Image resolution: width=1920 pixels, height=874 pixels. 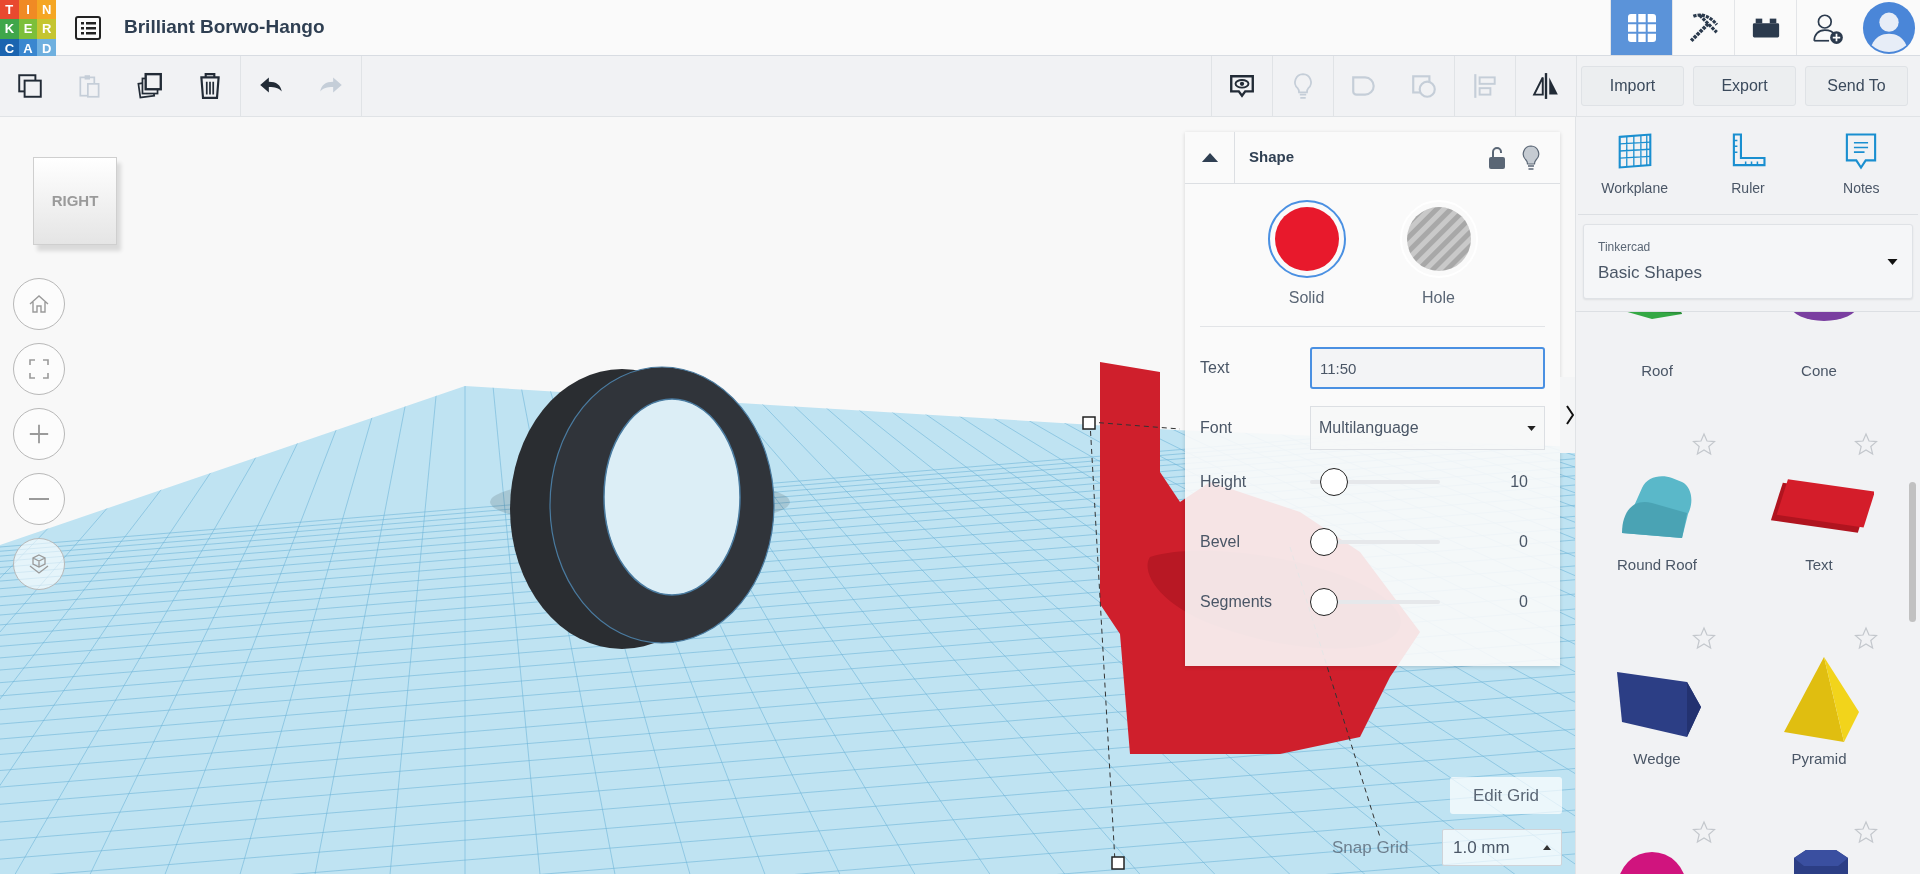 I want to click on toolbar-button: Export, so click(x=1744, y=86).